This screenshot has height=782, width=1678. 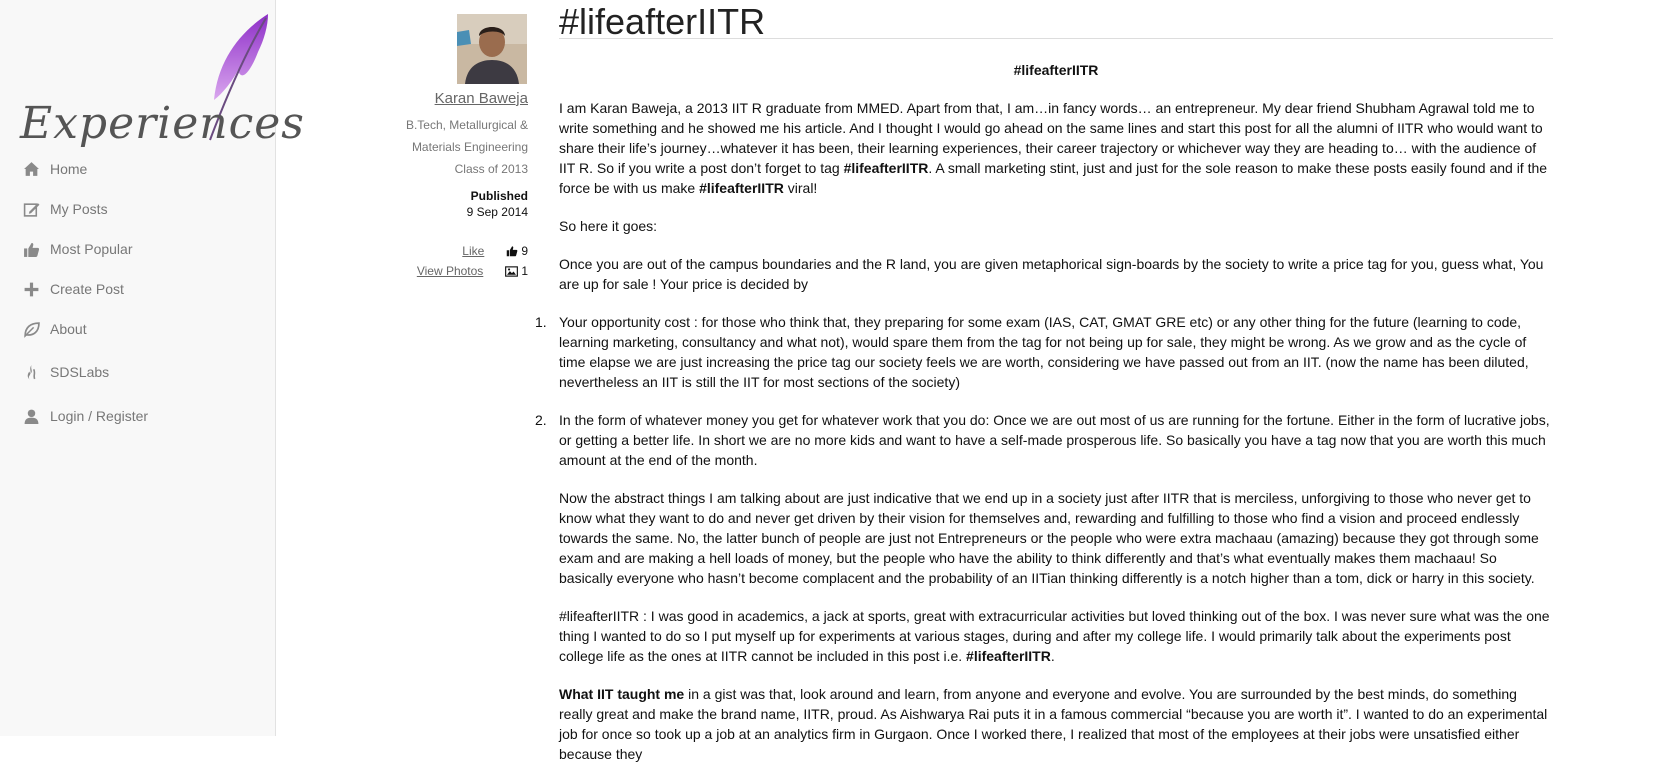 What do you see at coordinates (524, 271) in the screenshot?
I see `photos-count-value: 1` at bounding box center [524, 271].